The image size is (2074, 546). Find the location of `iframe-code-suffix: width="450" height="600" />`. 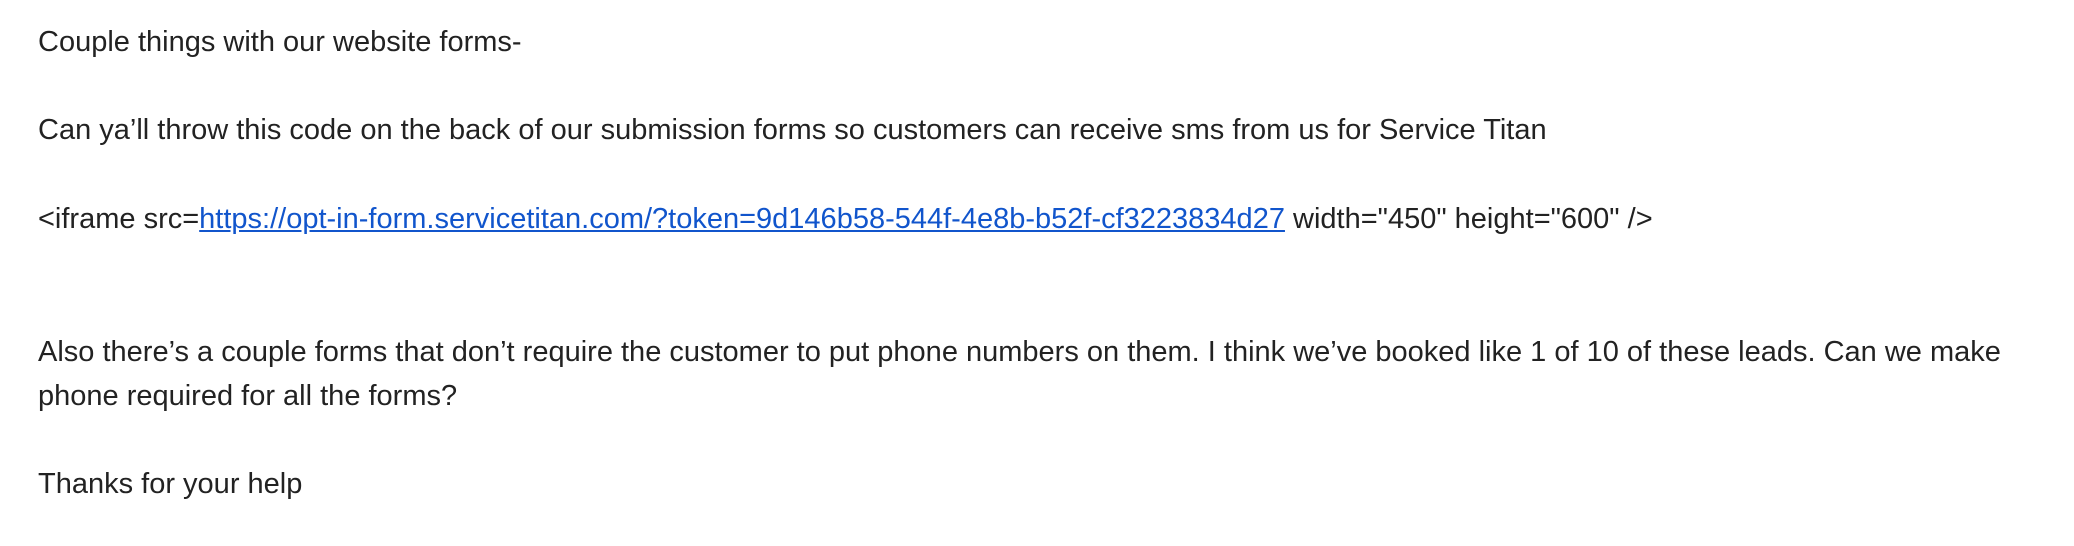

iframe-code-suffix: width="450" height="600" /> is located at coordinates (1468, 219).